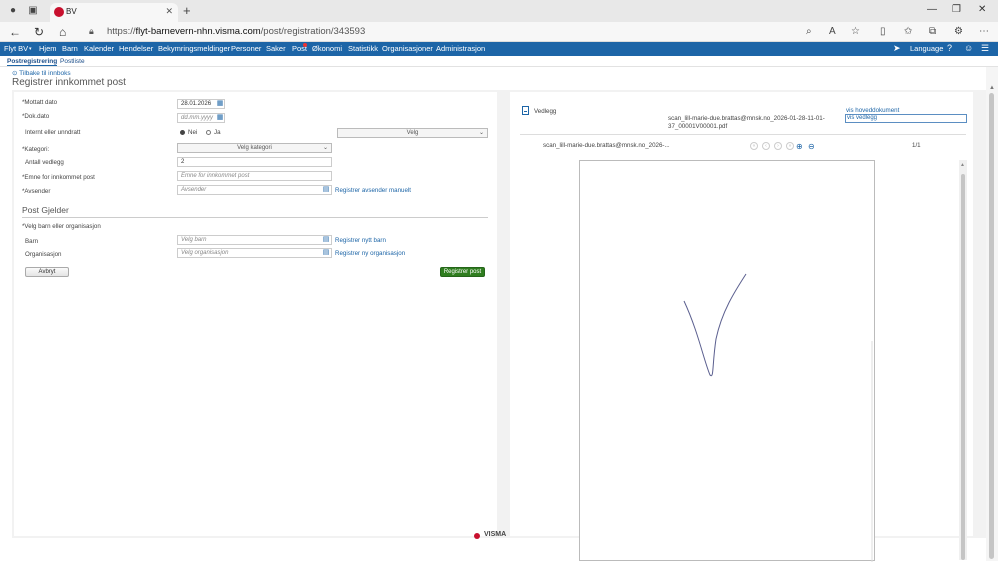 The width and height of the screenshot is (998, 562). I want to click on notification-badge, so click(305, 45).